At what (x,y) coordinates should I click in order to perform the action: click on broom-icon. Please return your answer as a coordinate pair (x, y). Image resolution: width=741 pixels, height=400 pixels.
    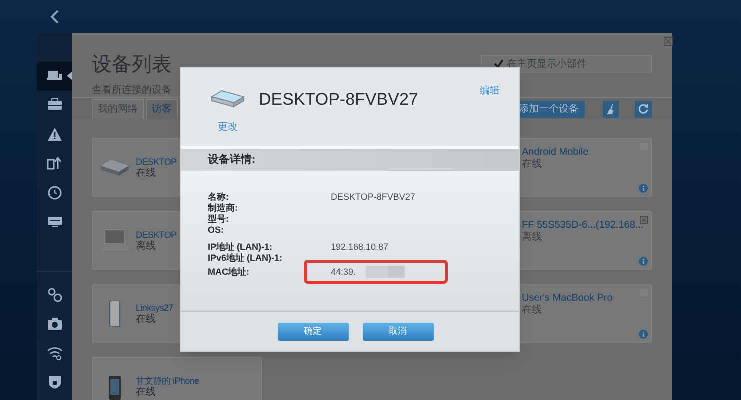
    Looking at the image, I should click on (611, 109).